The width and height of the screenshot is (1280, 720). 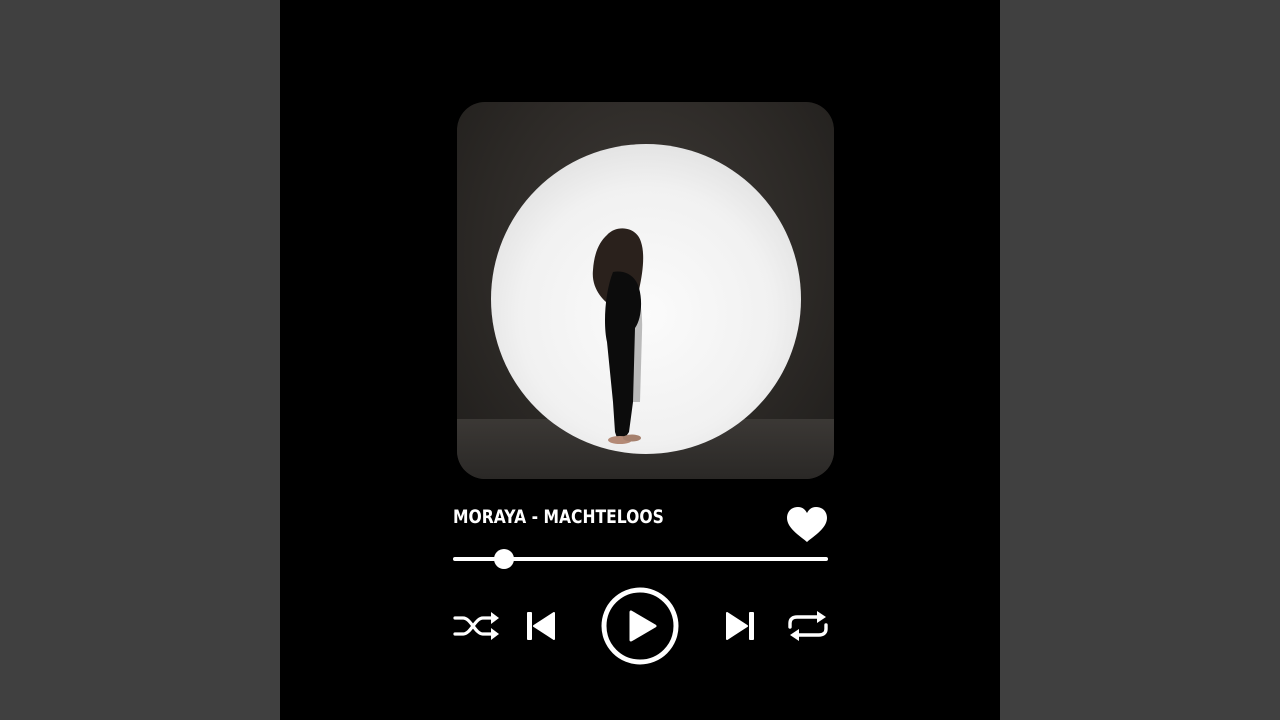 I want to click on play-button, so click(x=640, y=626).